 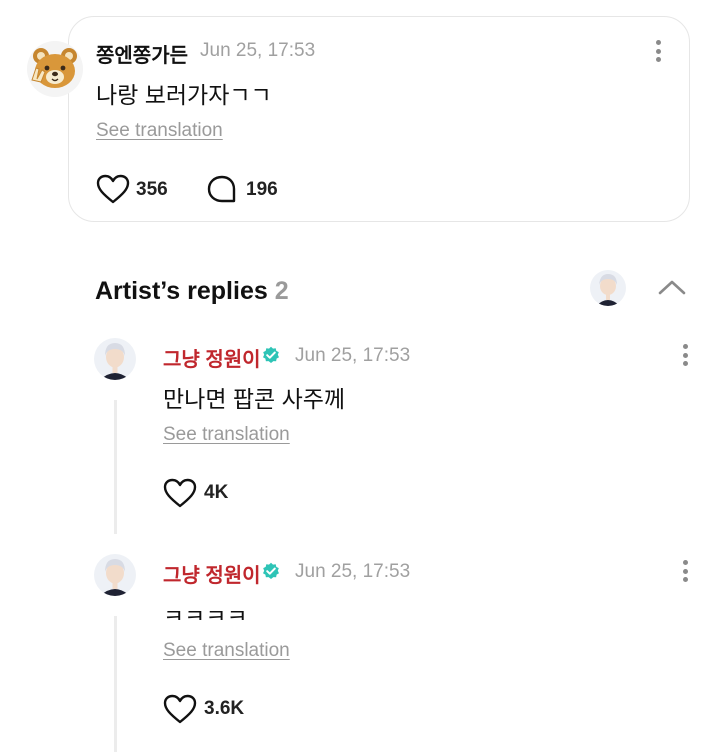 I want to click on reply-text: 만나면 팝콘 사주께, so click(x=254, y=399).